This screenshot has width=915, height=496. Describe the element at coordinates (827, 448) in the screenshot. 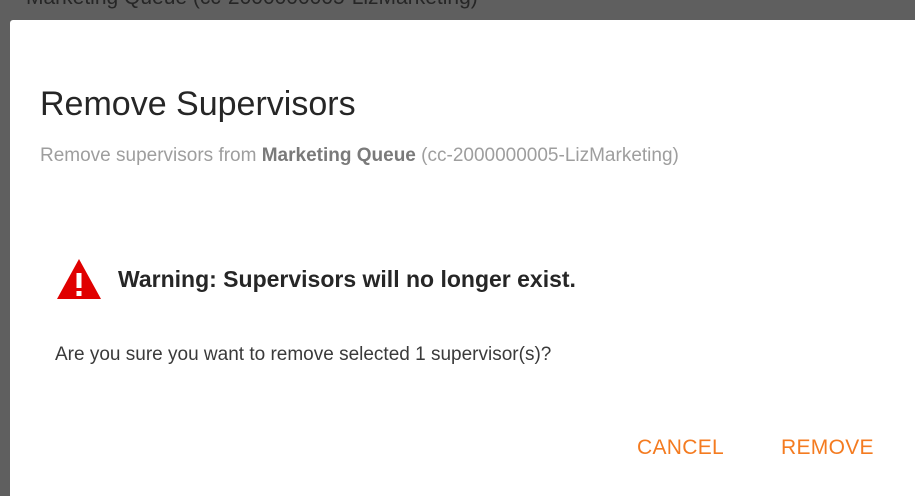

I see `remove-button: REMOVE` at that location.